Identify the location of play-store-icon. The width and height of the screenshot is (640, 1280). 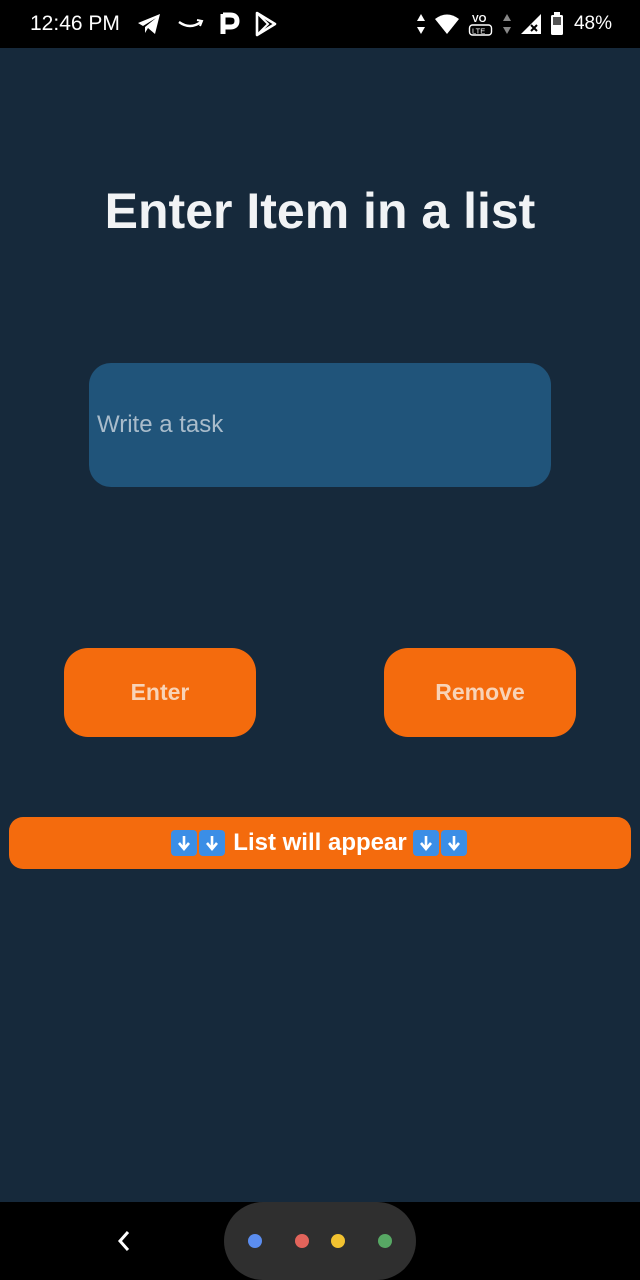
(266, 24).